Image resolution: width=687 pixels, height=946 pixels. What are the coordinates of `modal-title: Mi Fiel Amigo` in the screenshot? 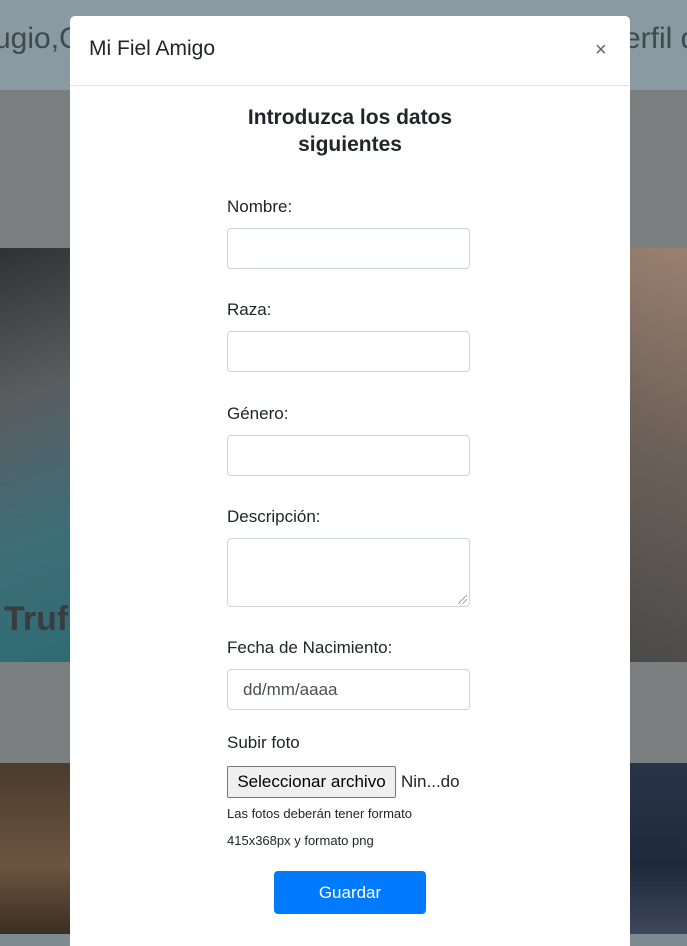 It's located at (152, 48).